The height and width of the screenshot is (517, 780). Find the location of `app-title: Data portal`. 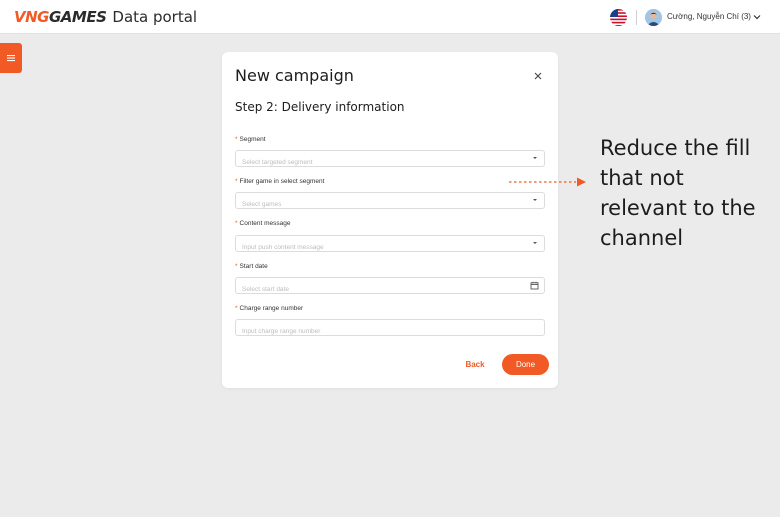

app-title: Data portal is located at coordinates (155, 17).